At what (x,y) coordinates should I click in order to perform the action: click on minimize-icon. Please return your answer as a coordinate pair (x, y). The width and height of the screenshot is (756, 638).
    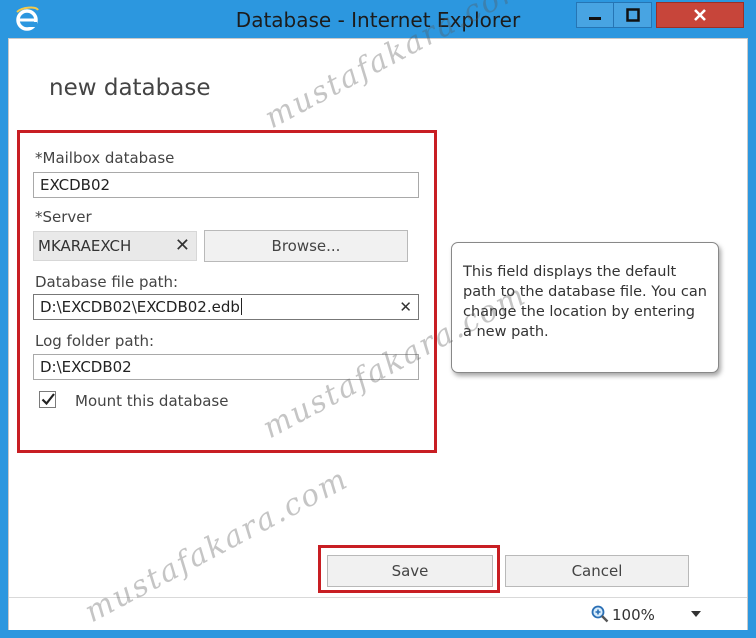
    Looking at the image, I should click on (595, 18).